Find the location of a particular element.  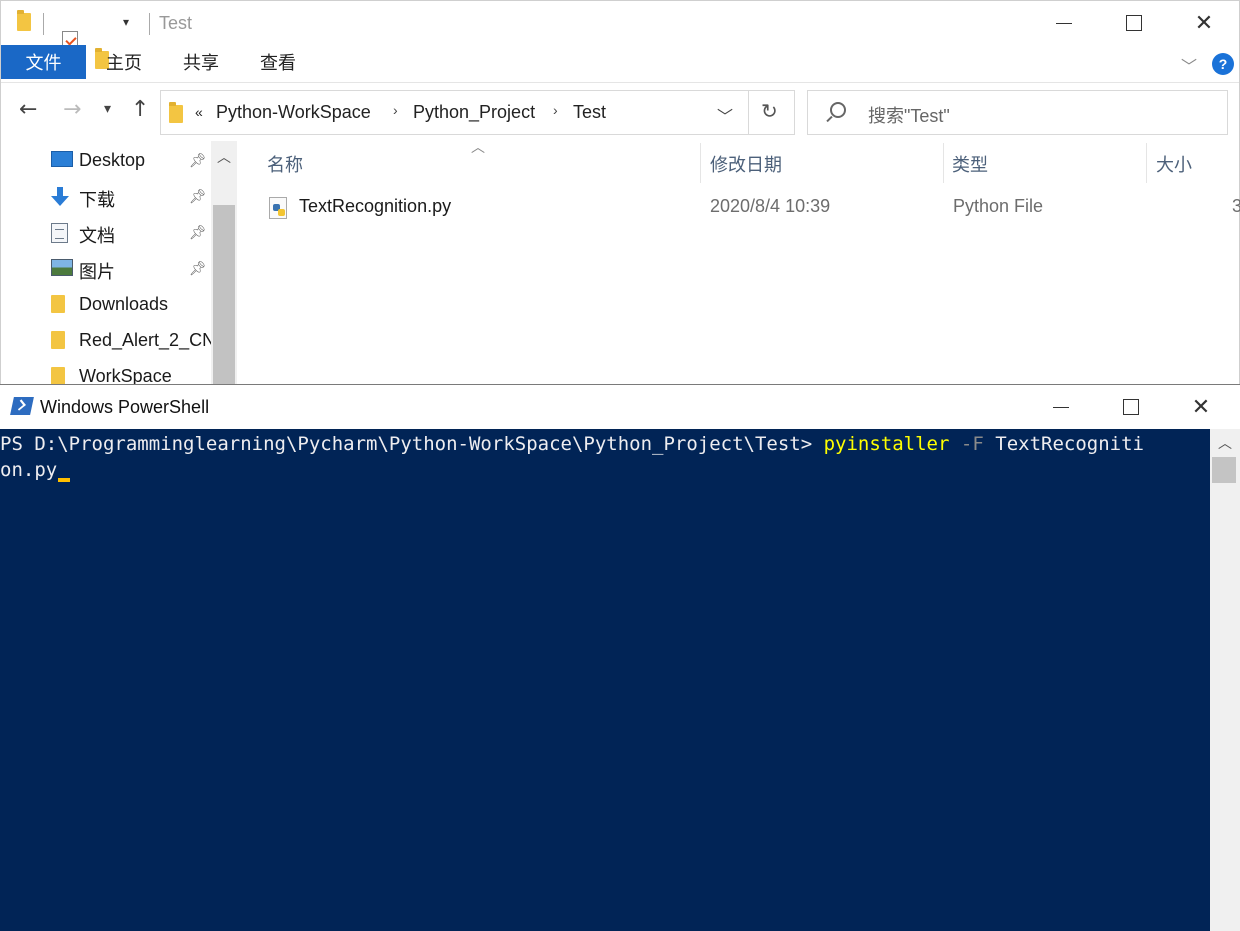

powershell-titlebar: Windows PowerShell ✕ is located at coordinates (620, 407).